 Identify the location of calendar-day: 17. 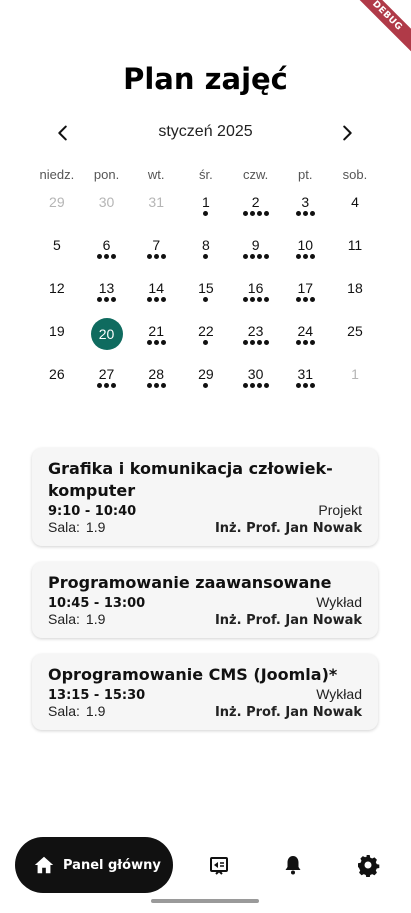
(305, 297).